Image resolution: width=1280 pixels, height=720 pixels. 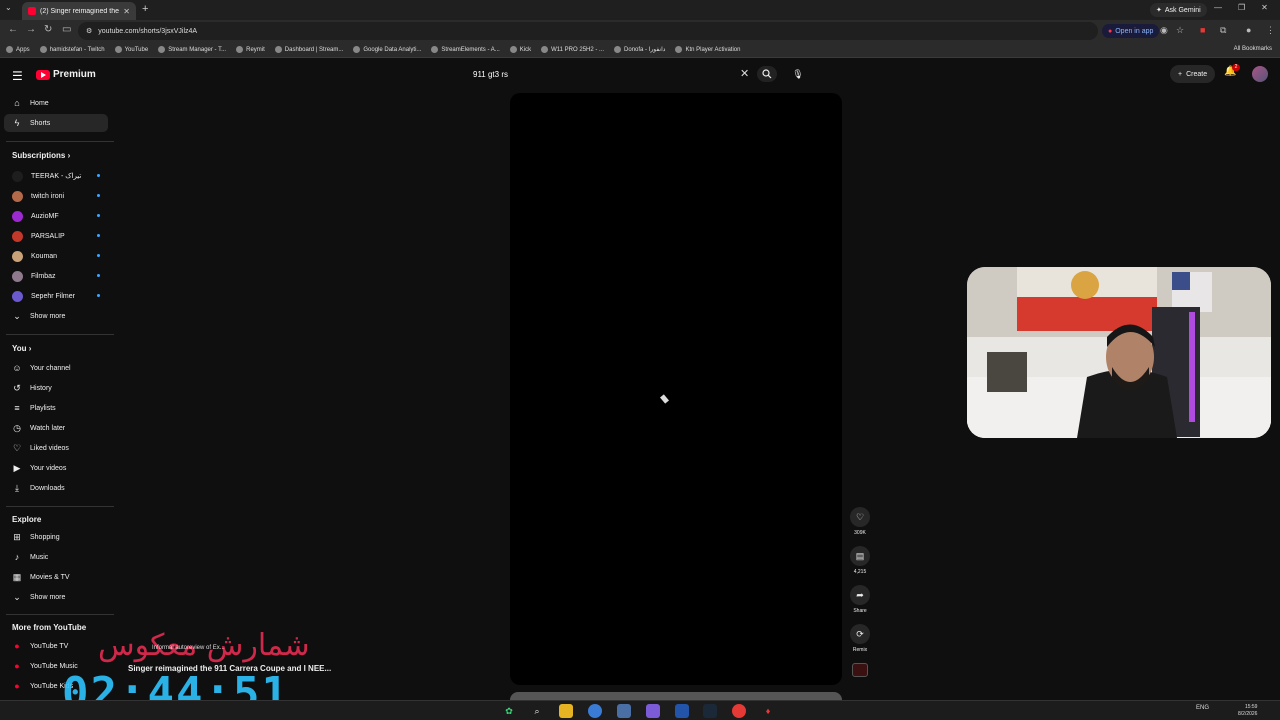 I want to click on subscription-item: TEERAK - تیراک, so click(x=56, y=176).